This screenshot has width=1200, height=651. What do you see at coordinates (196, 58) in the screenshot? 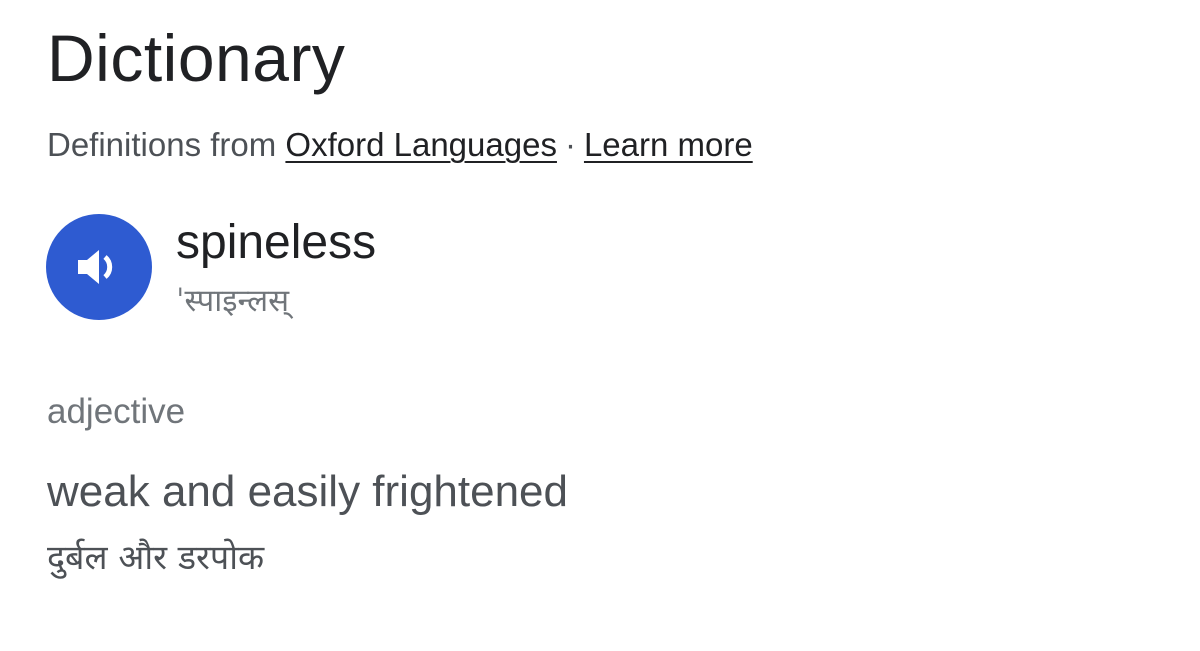
I see `page-title: Dictionary` at bounding box center [196, 58].